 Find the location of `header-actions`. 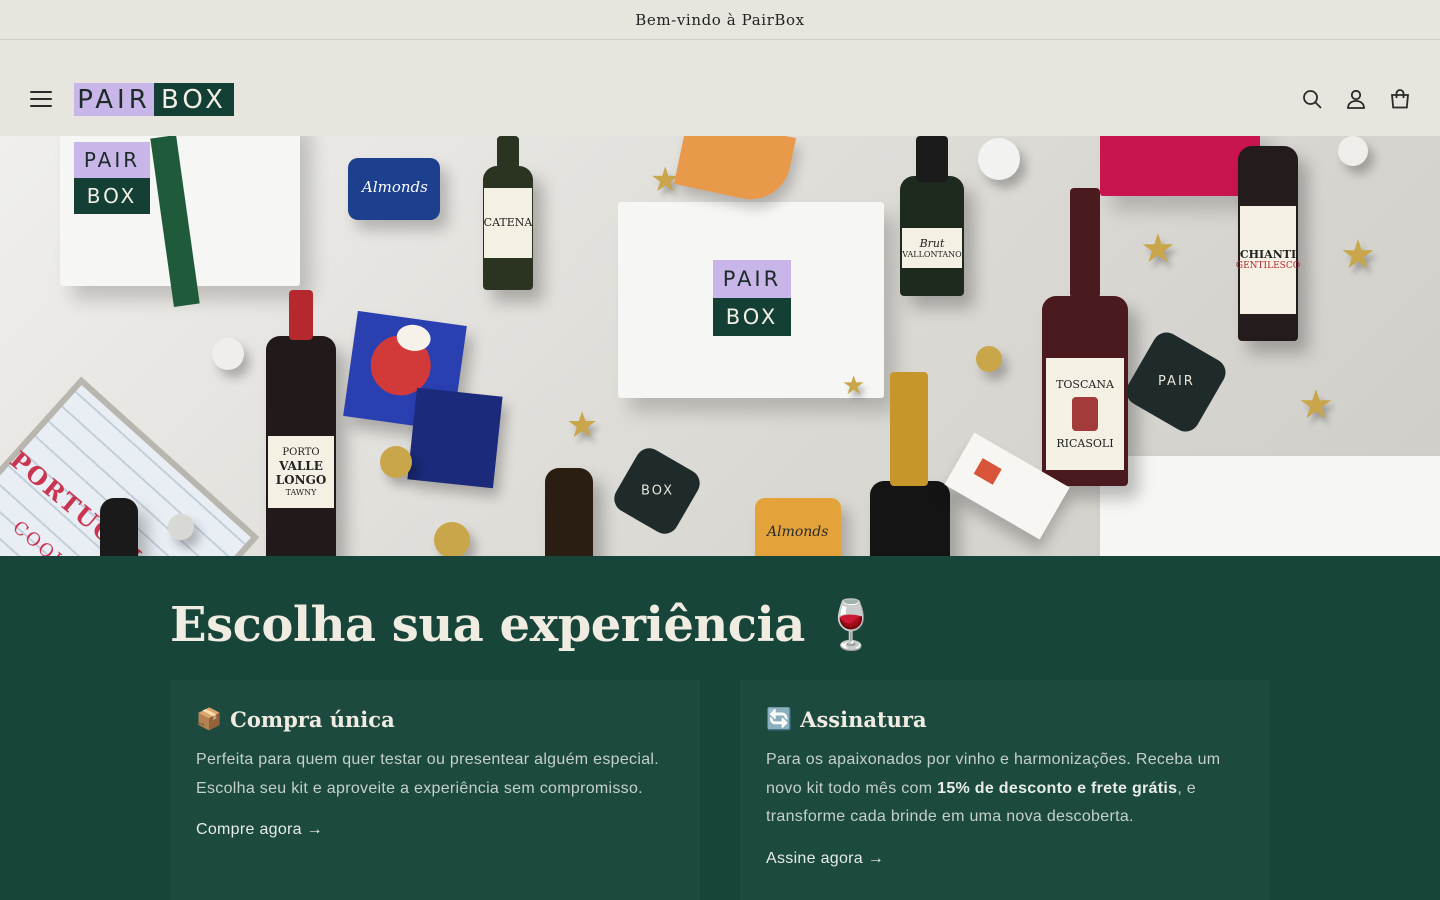

header-actions is located at coordinates (1356, 99).